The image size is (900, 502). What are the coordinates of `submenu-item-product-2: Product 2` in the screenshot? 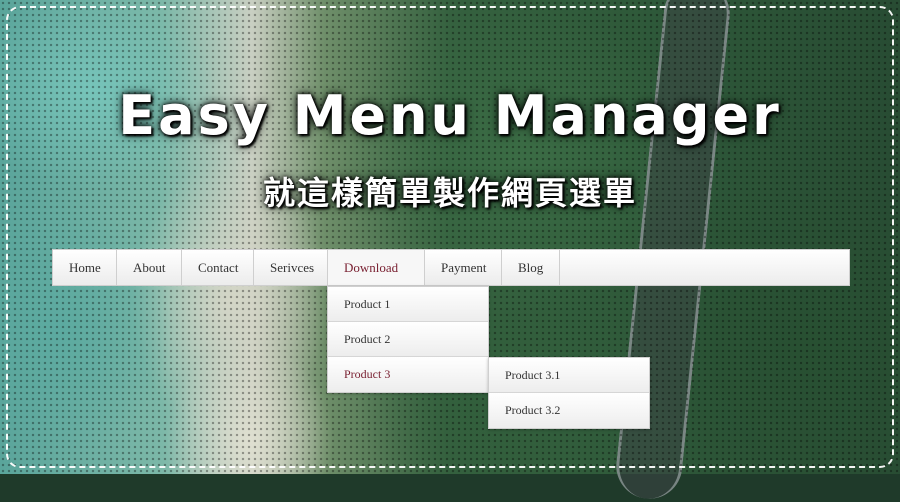 It's located at (408, 339).